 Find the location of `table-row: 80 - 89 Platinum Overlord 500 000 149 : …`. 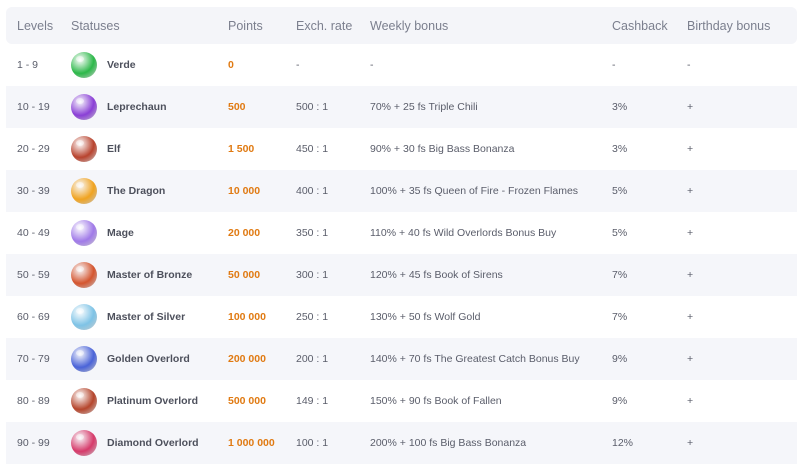

table-row: 80 - 89 Platinum Overlord 500 000 149 : … is located at coordinates (401, 401).